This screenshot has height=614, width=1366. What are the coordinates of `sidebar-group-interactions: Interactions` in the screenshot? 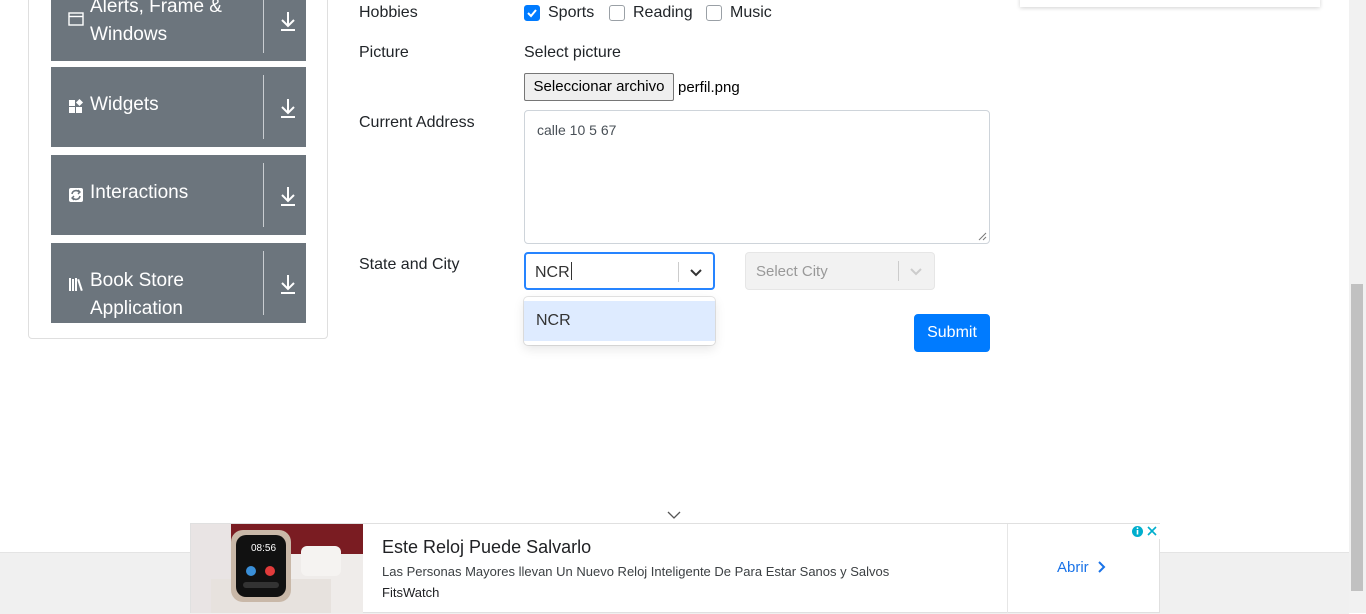 It's located at (178, 195).